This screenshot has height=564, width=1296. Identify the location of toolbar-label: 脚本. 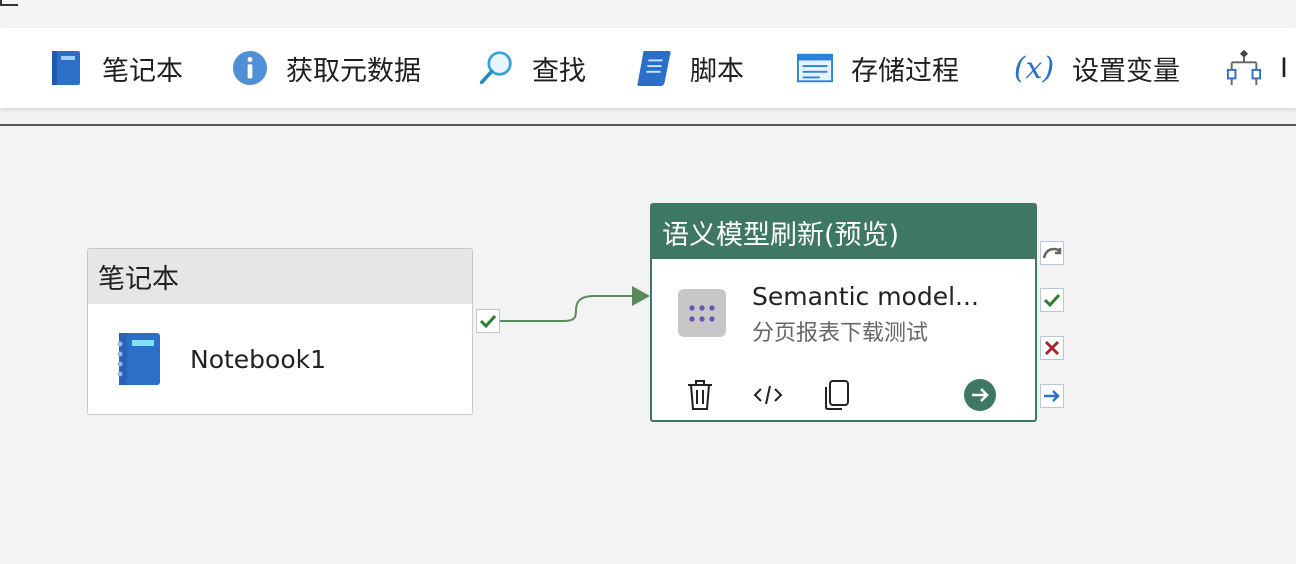
(717, 71).